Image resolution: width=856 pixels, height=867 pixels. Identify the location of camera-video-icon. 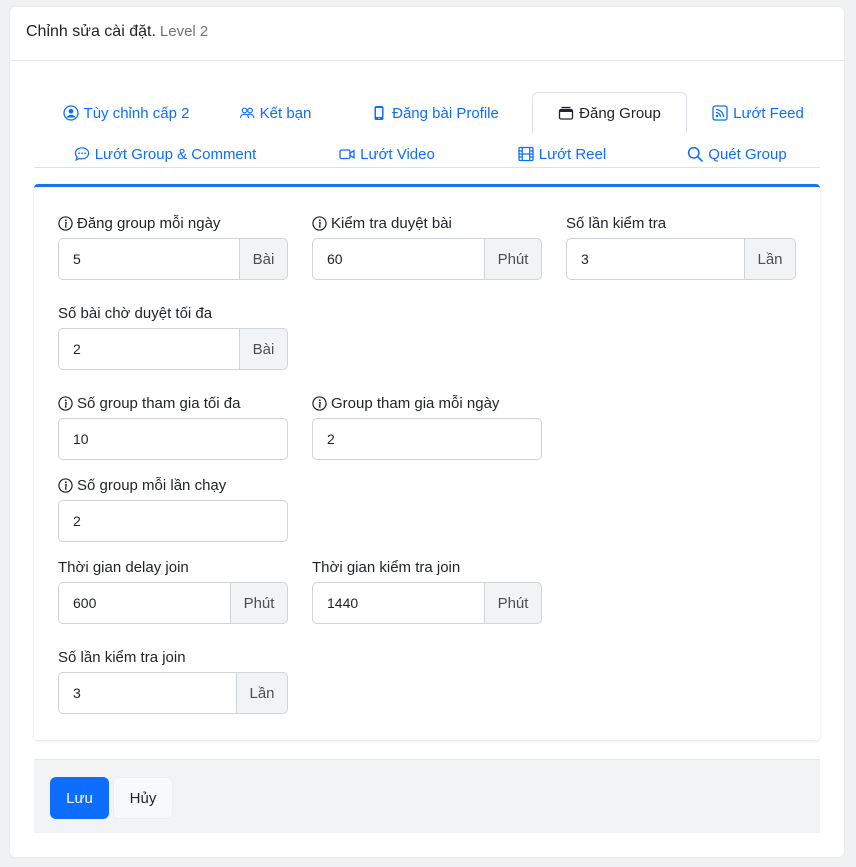
(347, 154).